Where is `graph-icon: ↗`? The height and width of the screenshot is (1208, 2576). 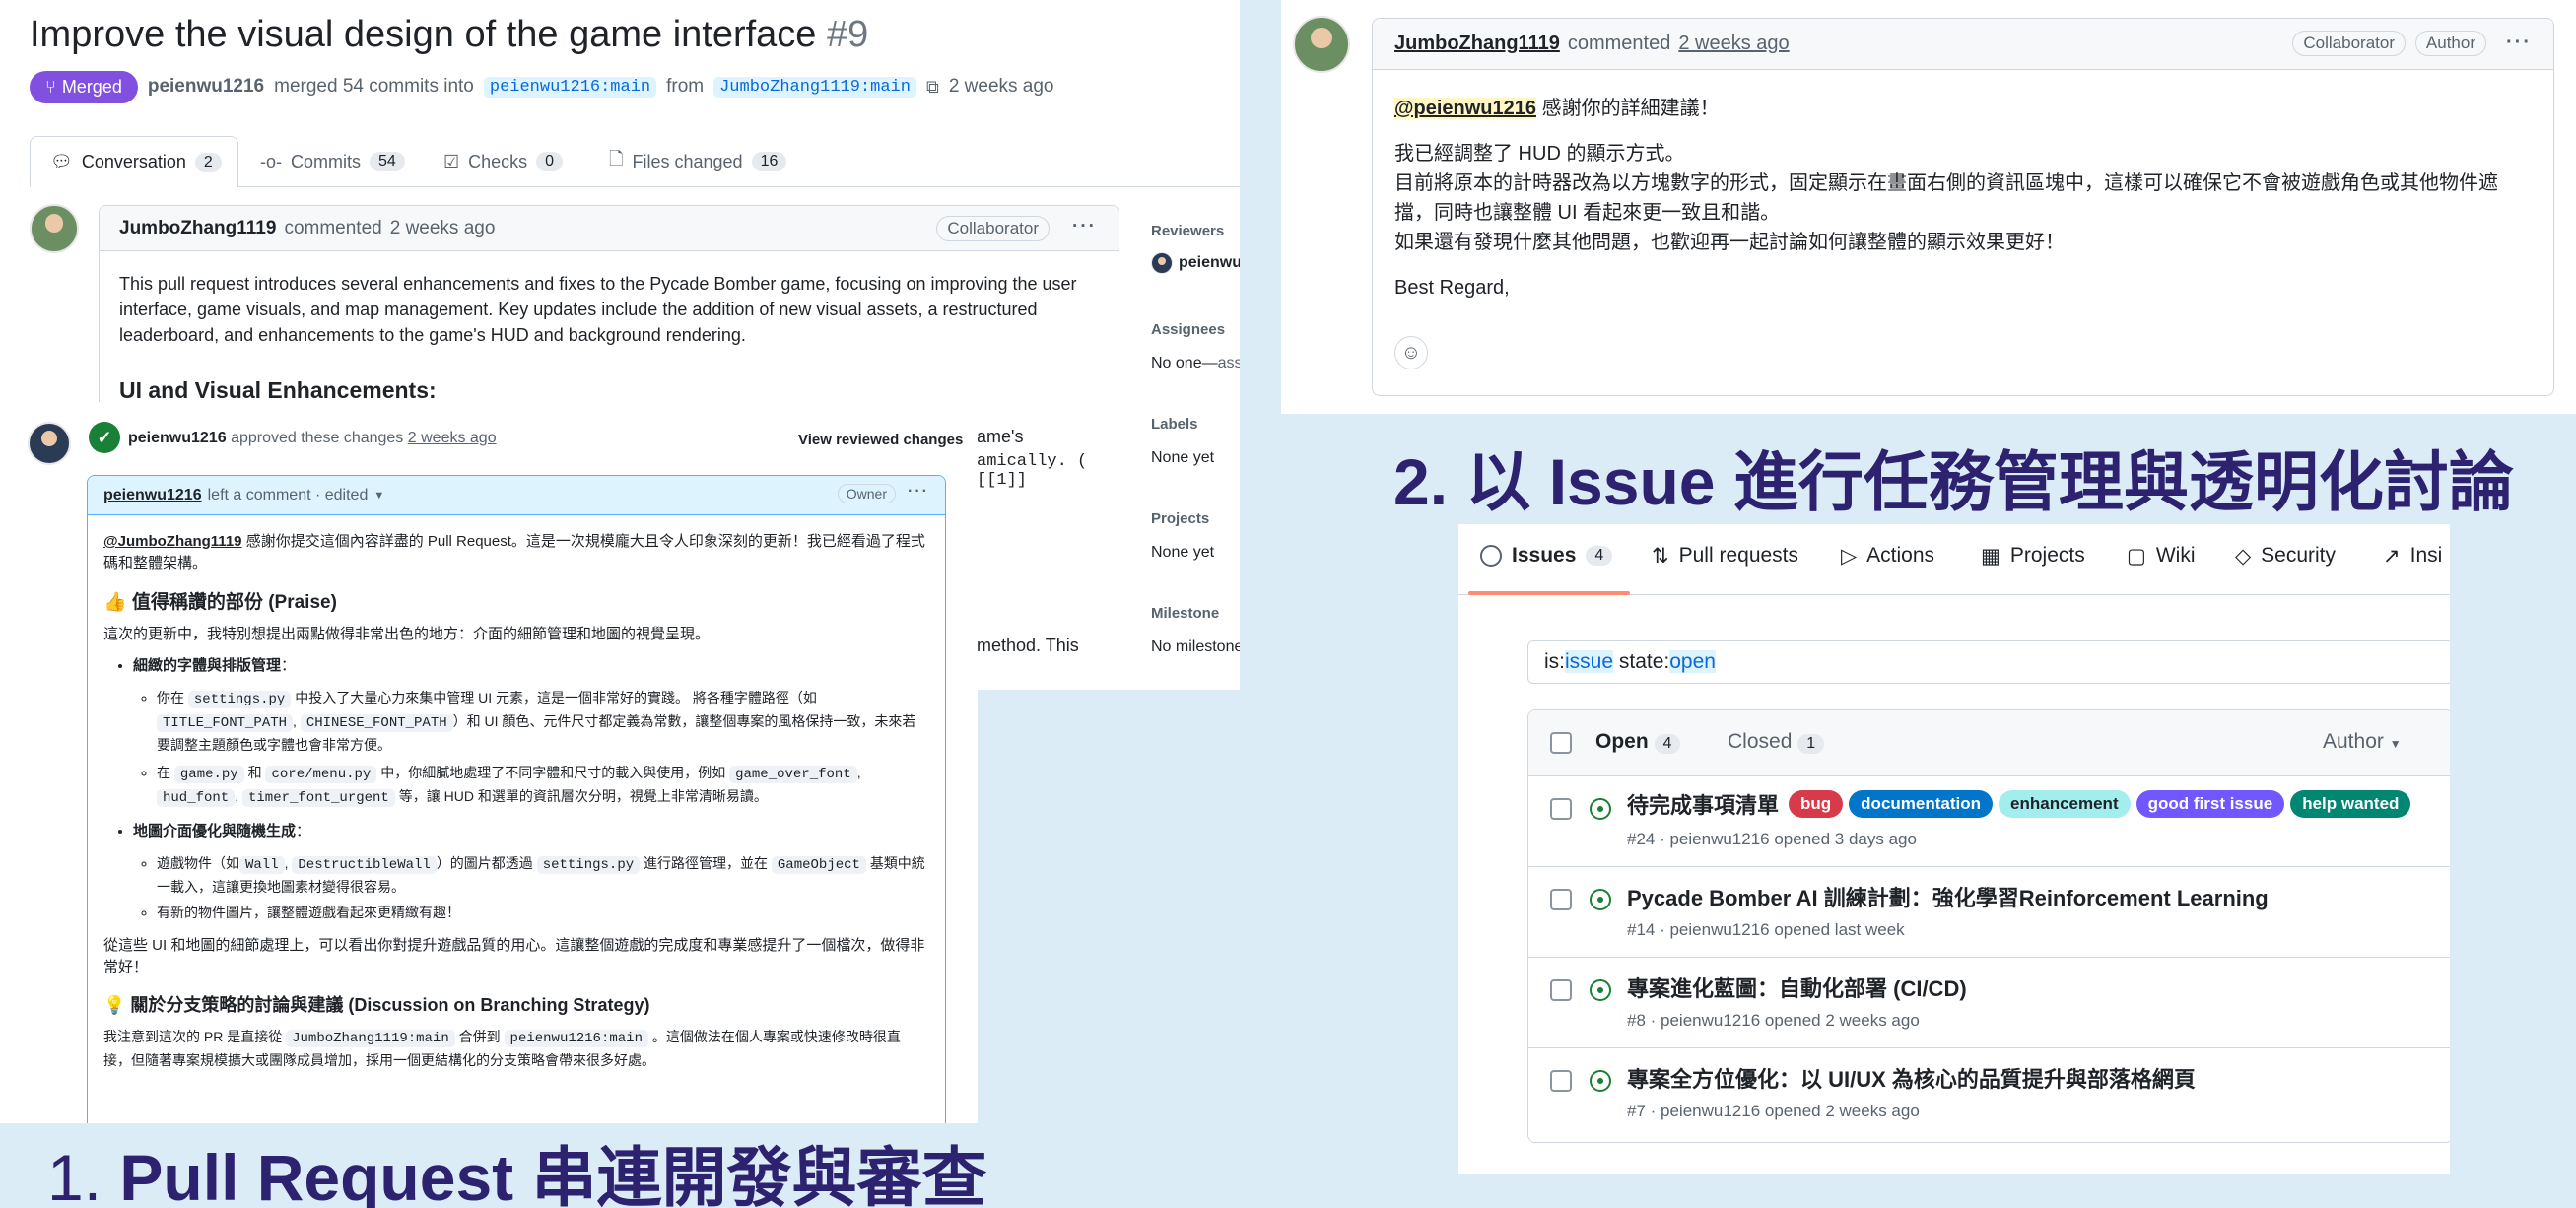
graph-icon: ↗ is located at coordinates (2392, 556).